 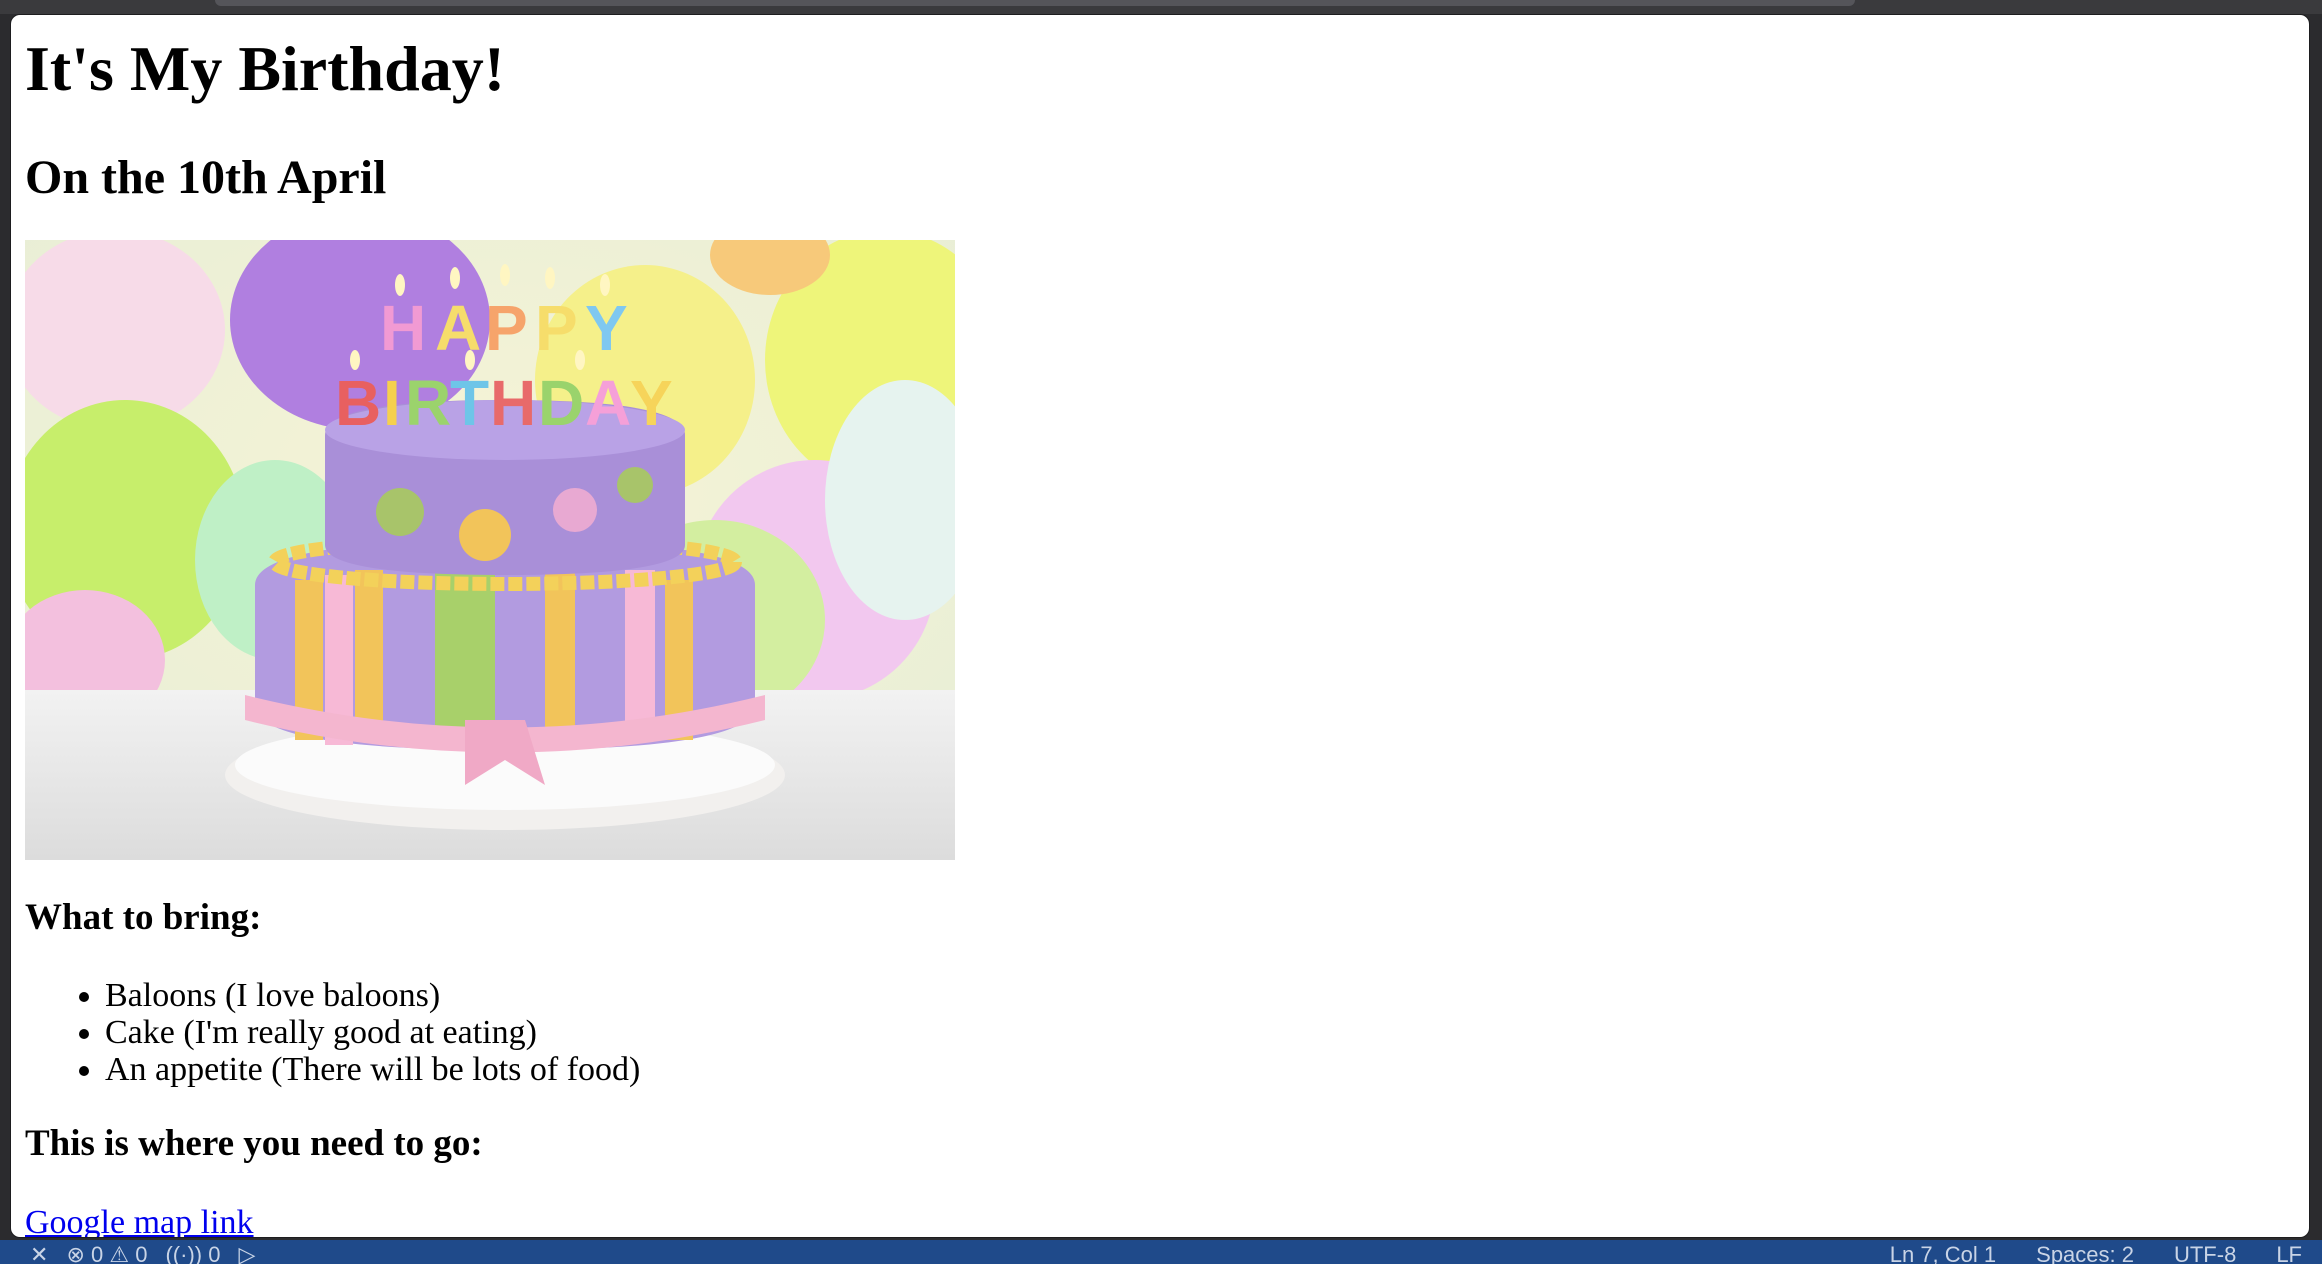 I want to click on line-ending: LF, so click(x=2289, y=1253).